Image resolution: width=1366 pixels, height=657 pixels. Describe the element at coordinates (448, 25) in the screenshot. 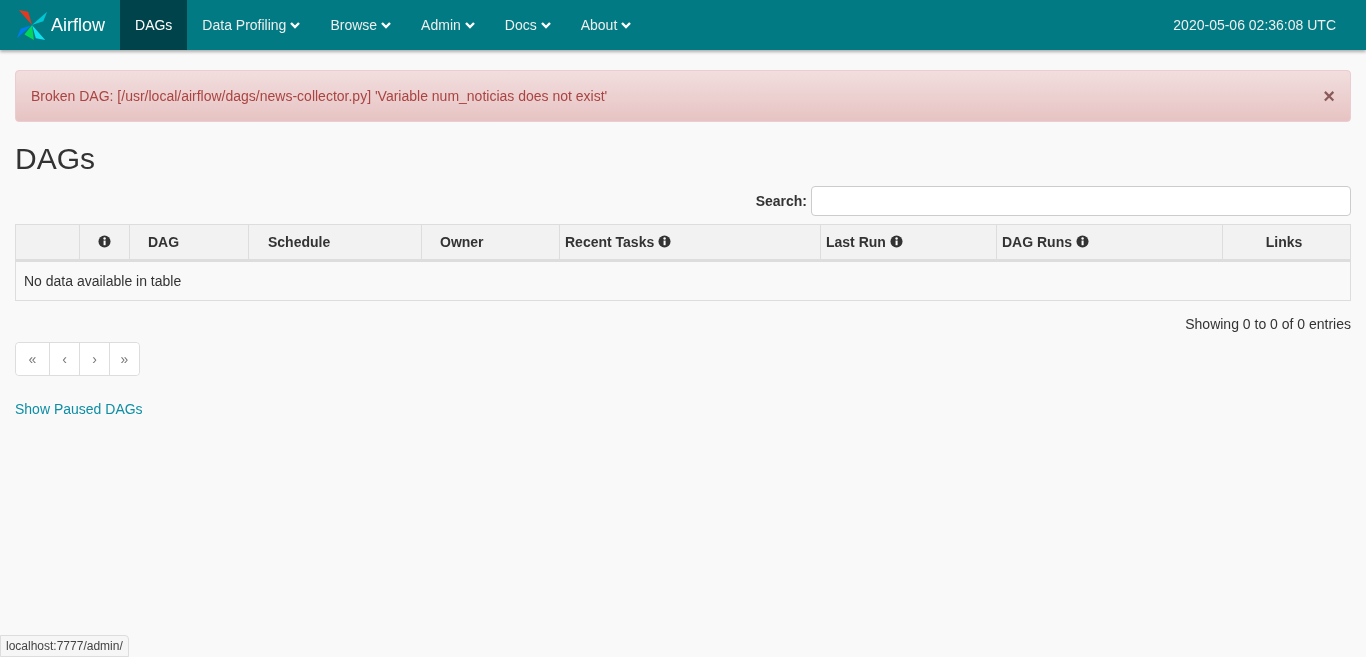

I see `nav-menu-item: Admin` at that location.